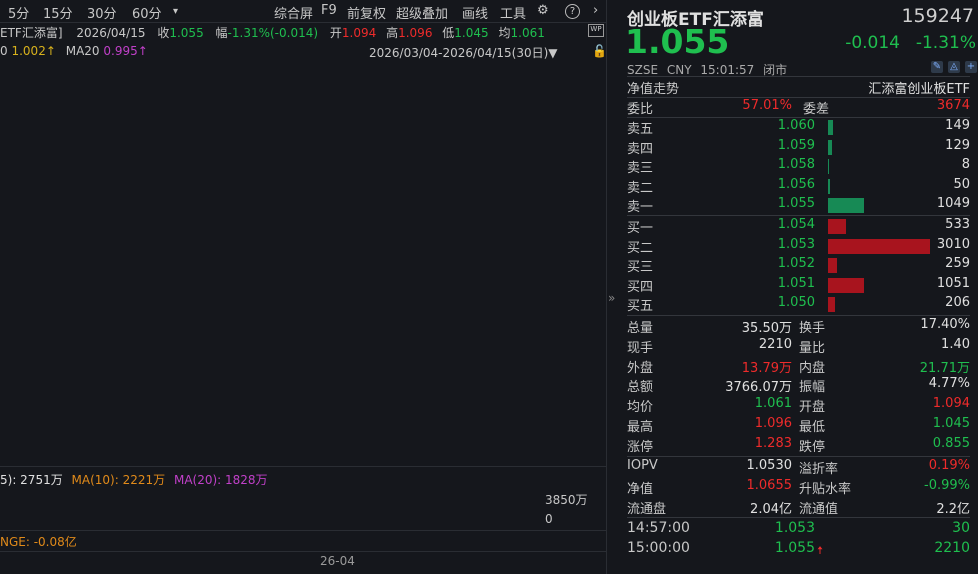 This screenshot has height=574, width=978. What do you see at coordinates (111, 33) in the screenshot?
I see `bar-date: 2026/04/15` at bounding box center [111, 33].